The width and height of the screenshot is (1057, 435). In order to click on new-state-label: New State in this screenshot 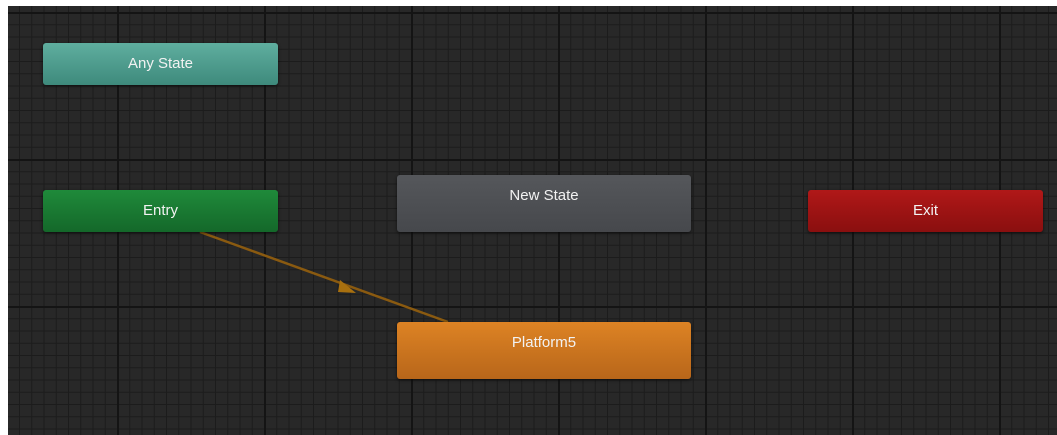, I will do `click(544, 195)`.